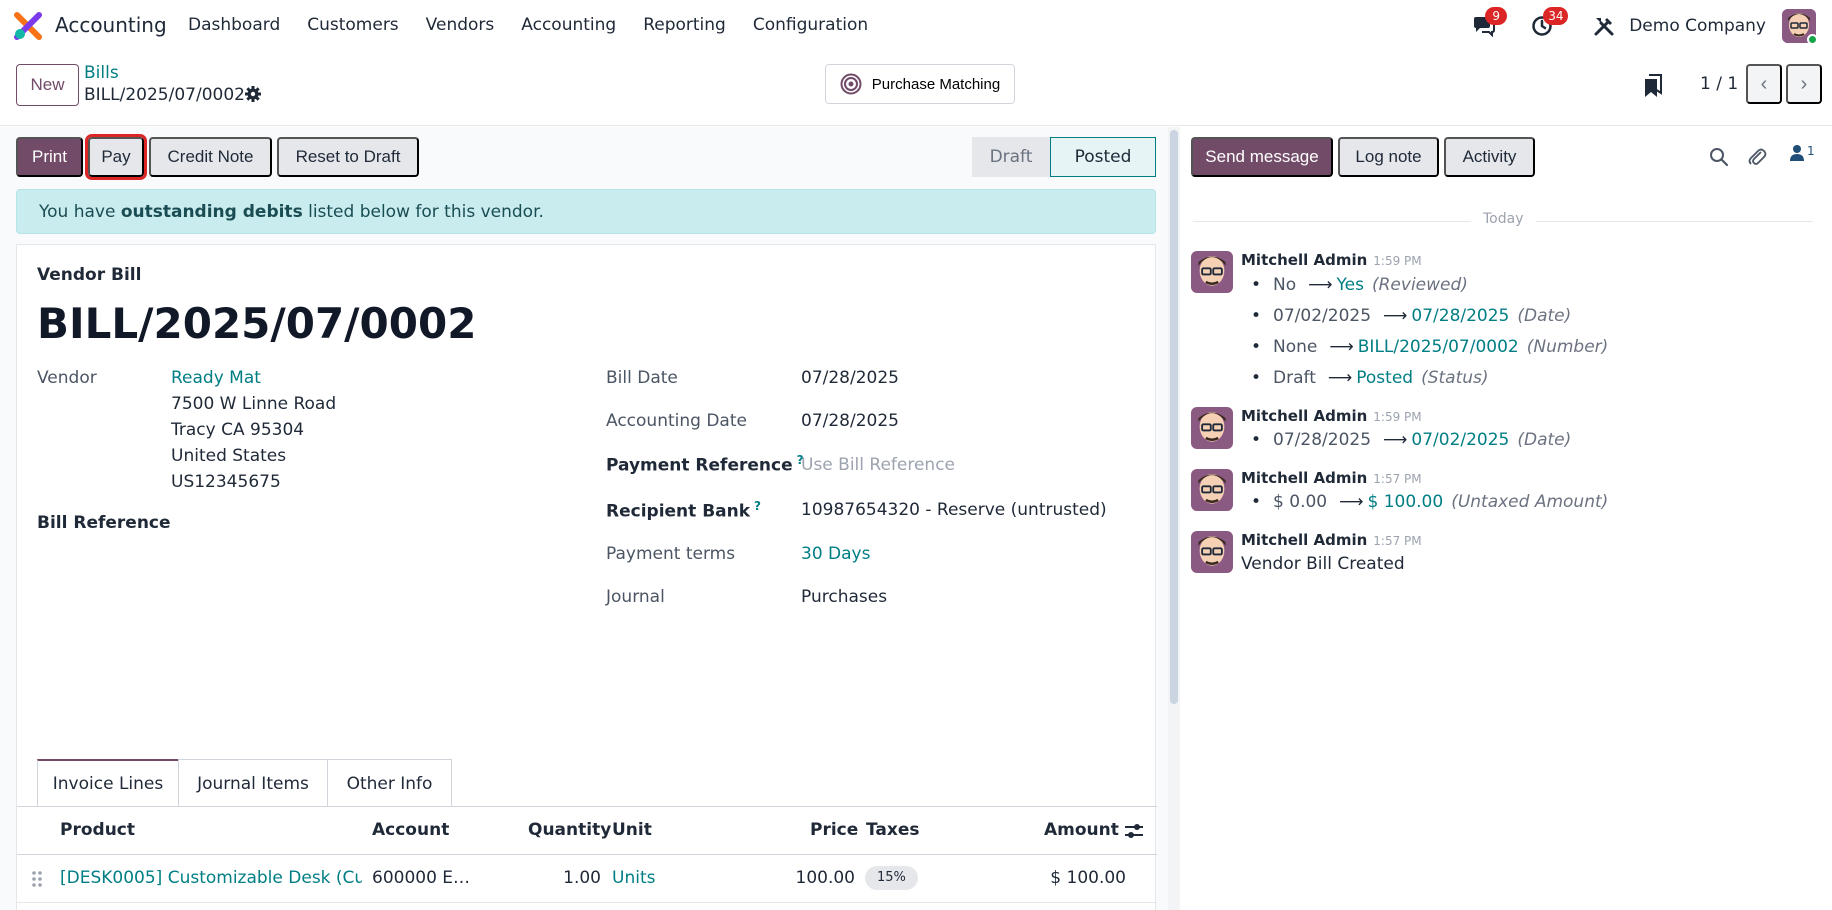  What do you see at coordinates (28, 26) in the screenshot?
I see `accounting-app-icon` at bounding box center [28, 26].